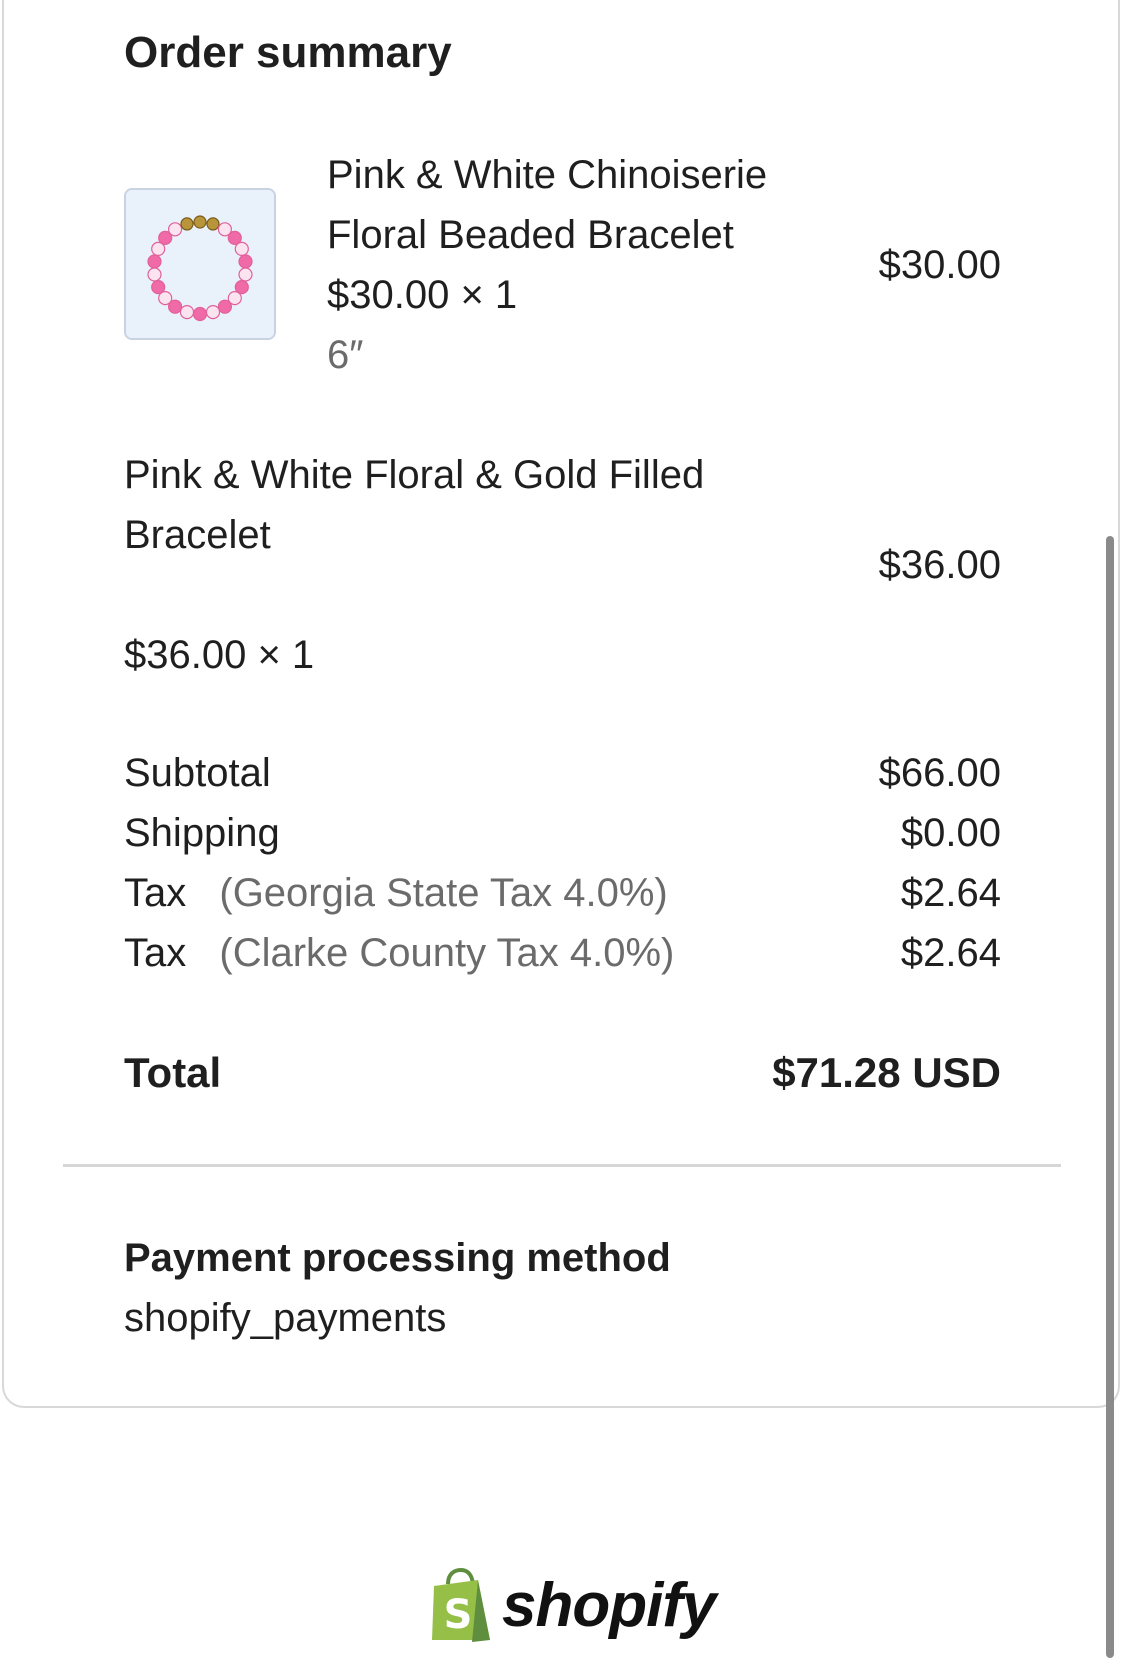 The width and height of the screenshot is (1125, 1658). What do you see at coordinates (414, 475) in the screenshot?
I see `item-2-name-line1: Pink & White Floral & Gold Filled` at bounding box center [414, 475].